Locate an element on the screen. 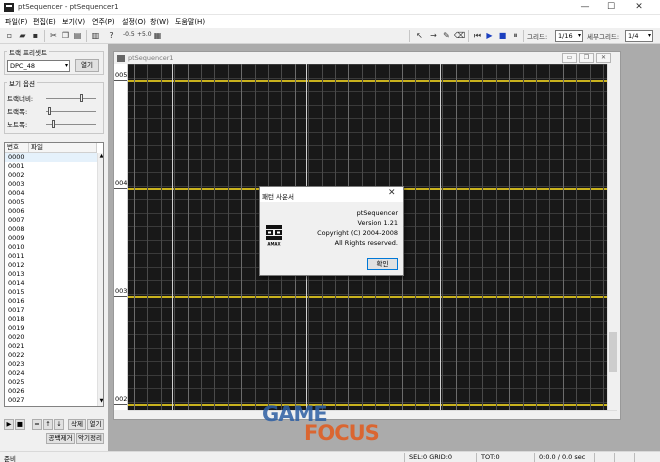  pause-icon: ⏸ is located at coordinates (515, 35).